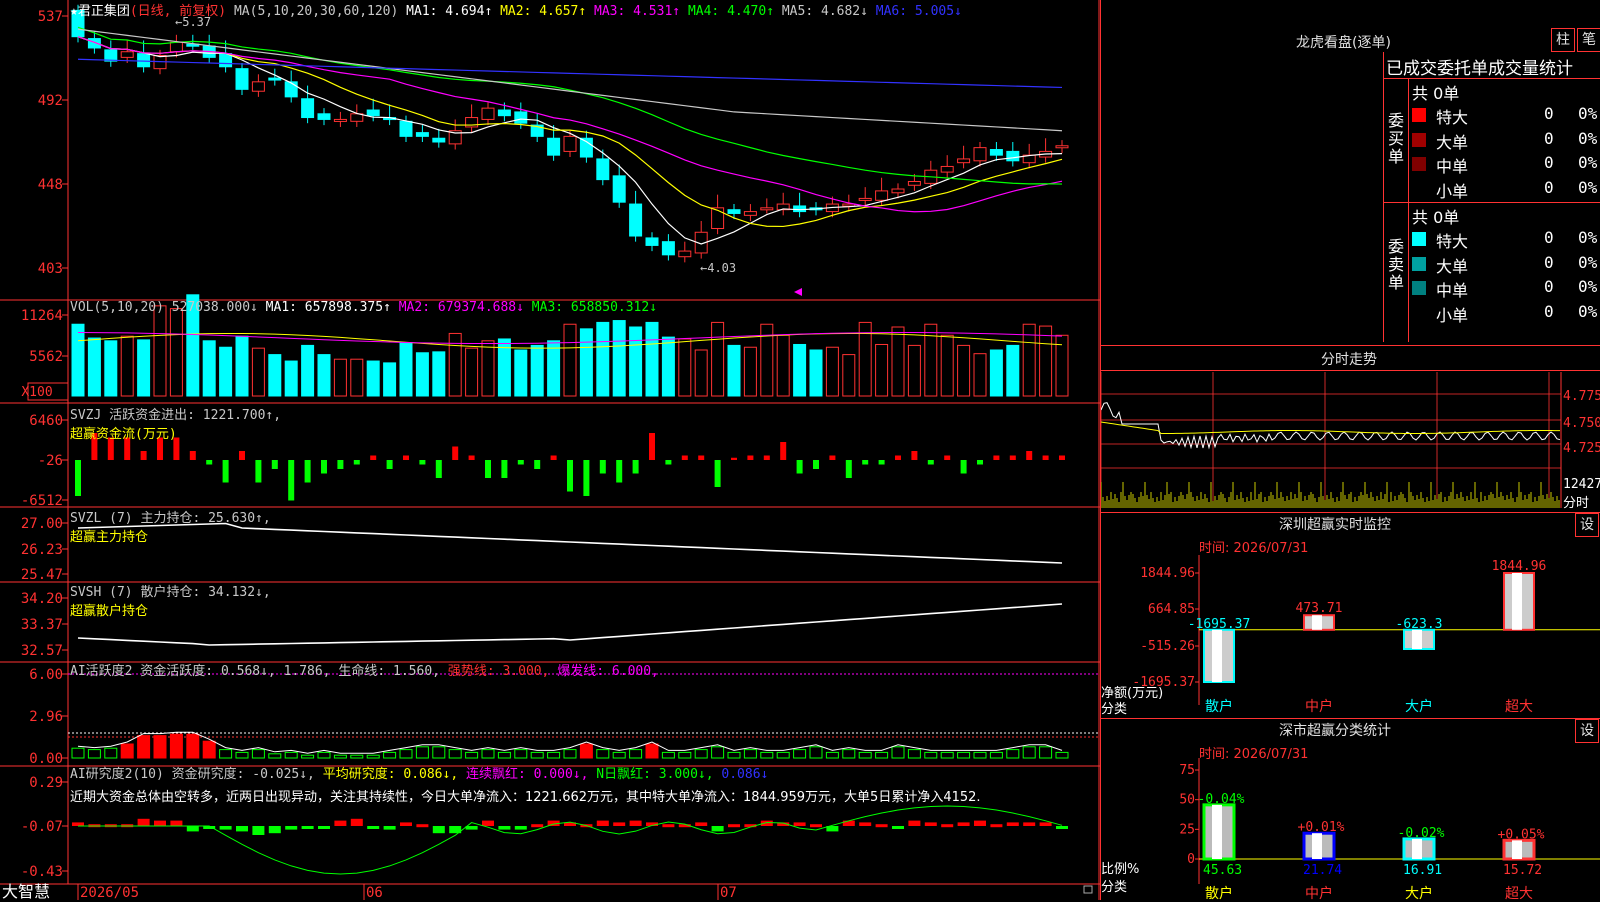 This screenshot has height=902, width=1600. I want to click on buy-row: 小单 0 0%, so click(1506, 190).